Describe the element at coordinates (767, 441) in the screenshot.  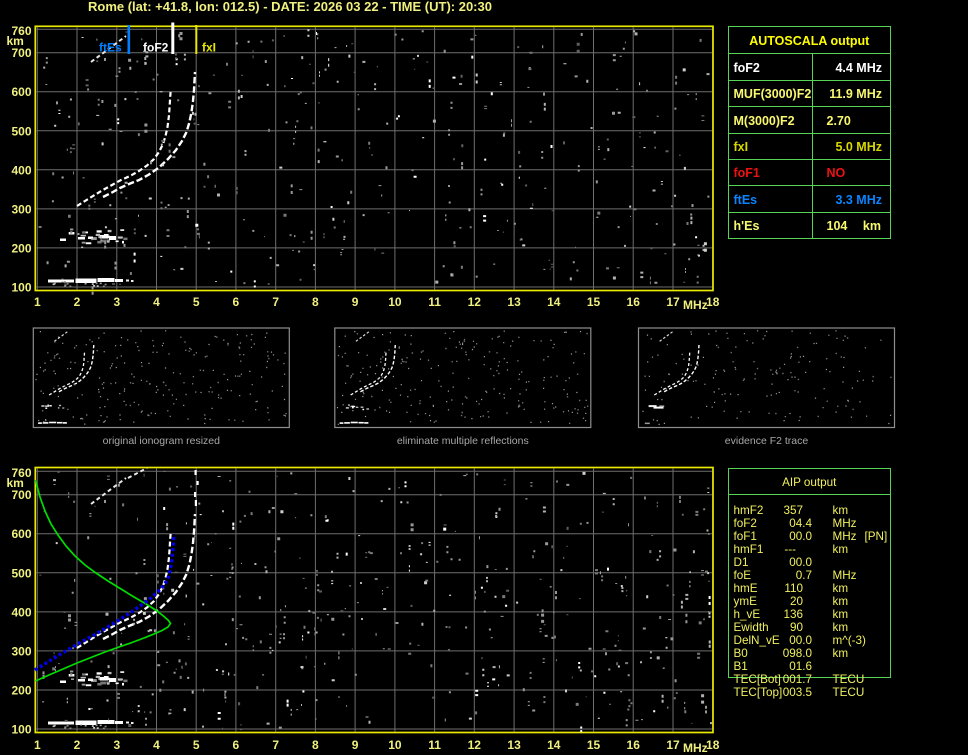
I see `svg-text: evidence F2 trace` at that location.